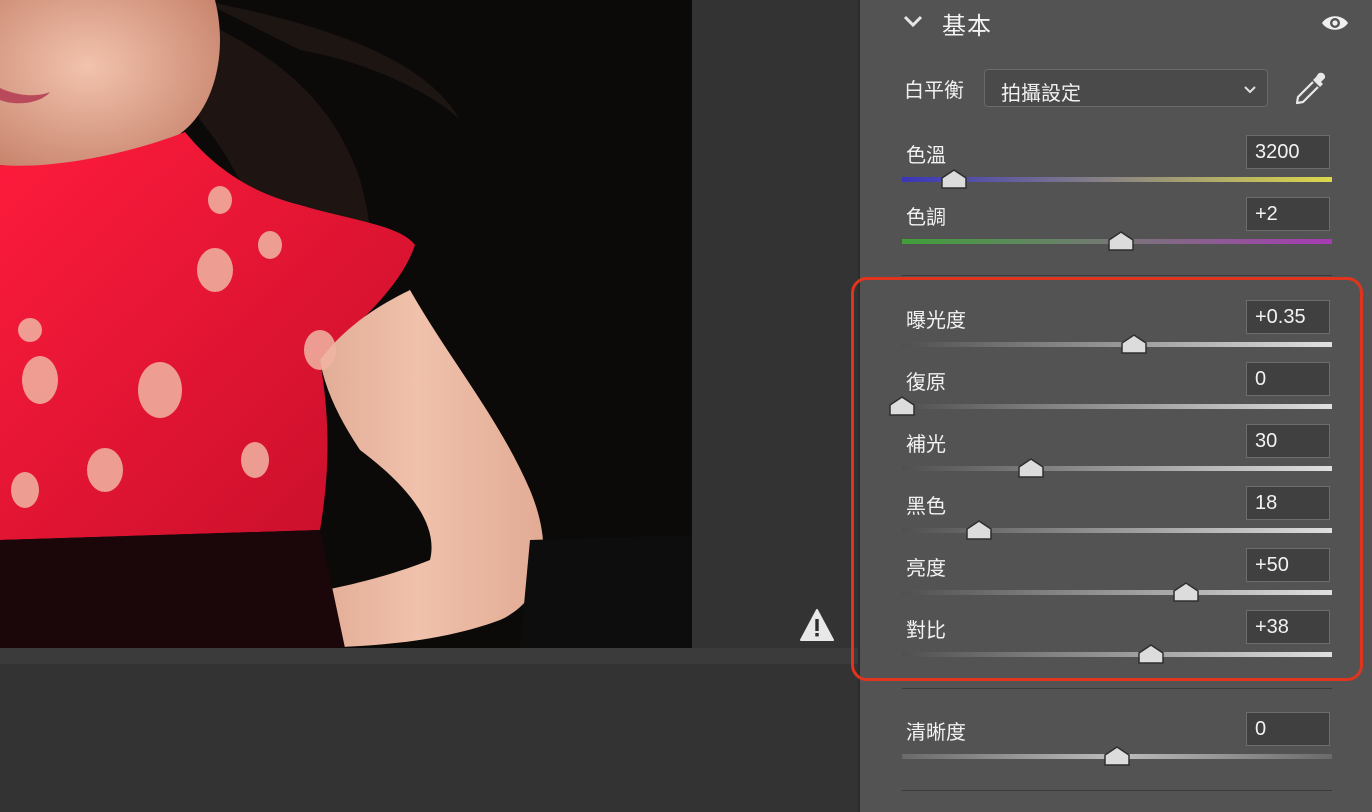 The image size is (1372, 812). Describe the element at coordinates (1117, 654) in the screenshot. I see `contrast-slider-track` at that location.